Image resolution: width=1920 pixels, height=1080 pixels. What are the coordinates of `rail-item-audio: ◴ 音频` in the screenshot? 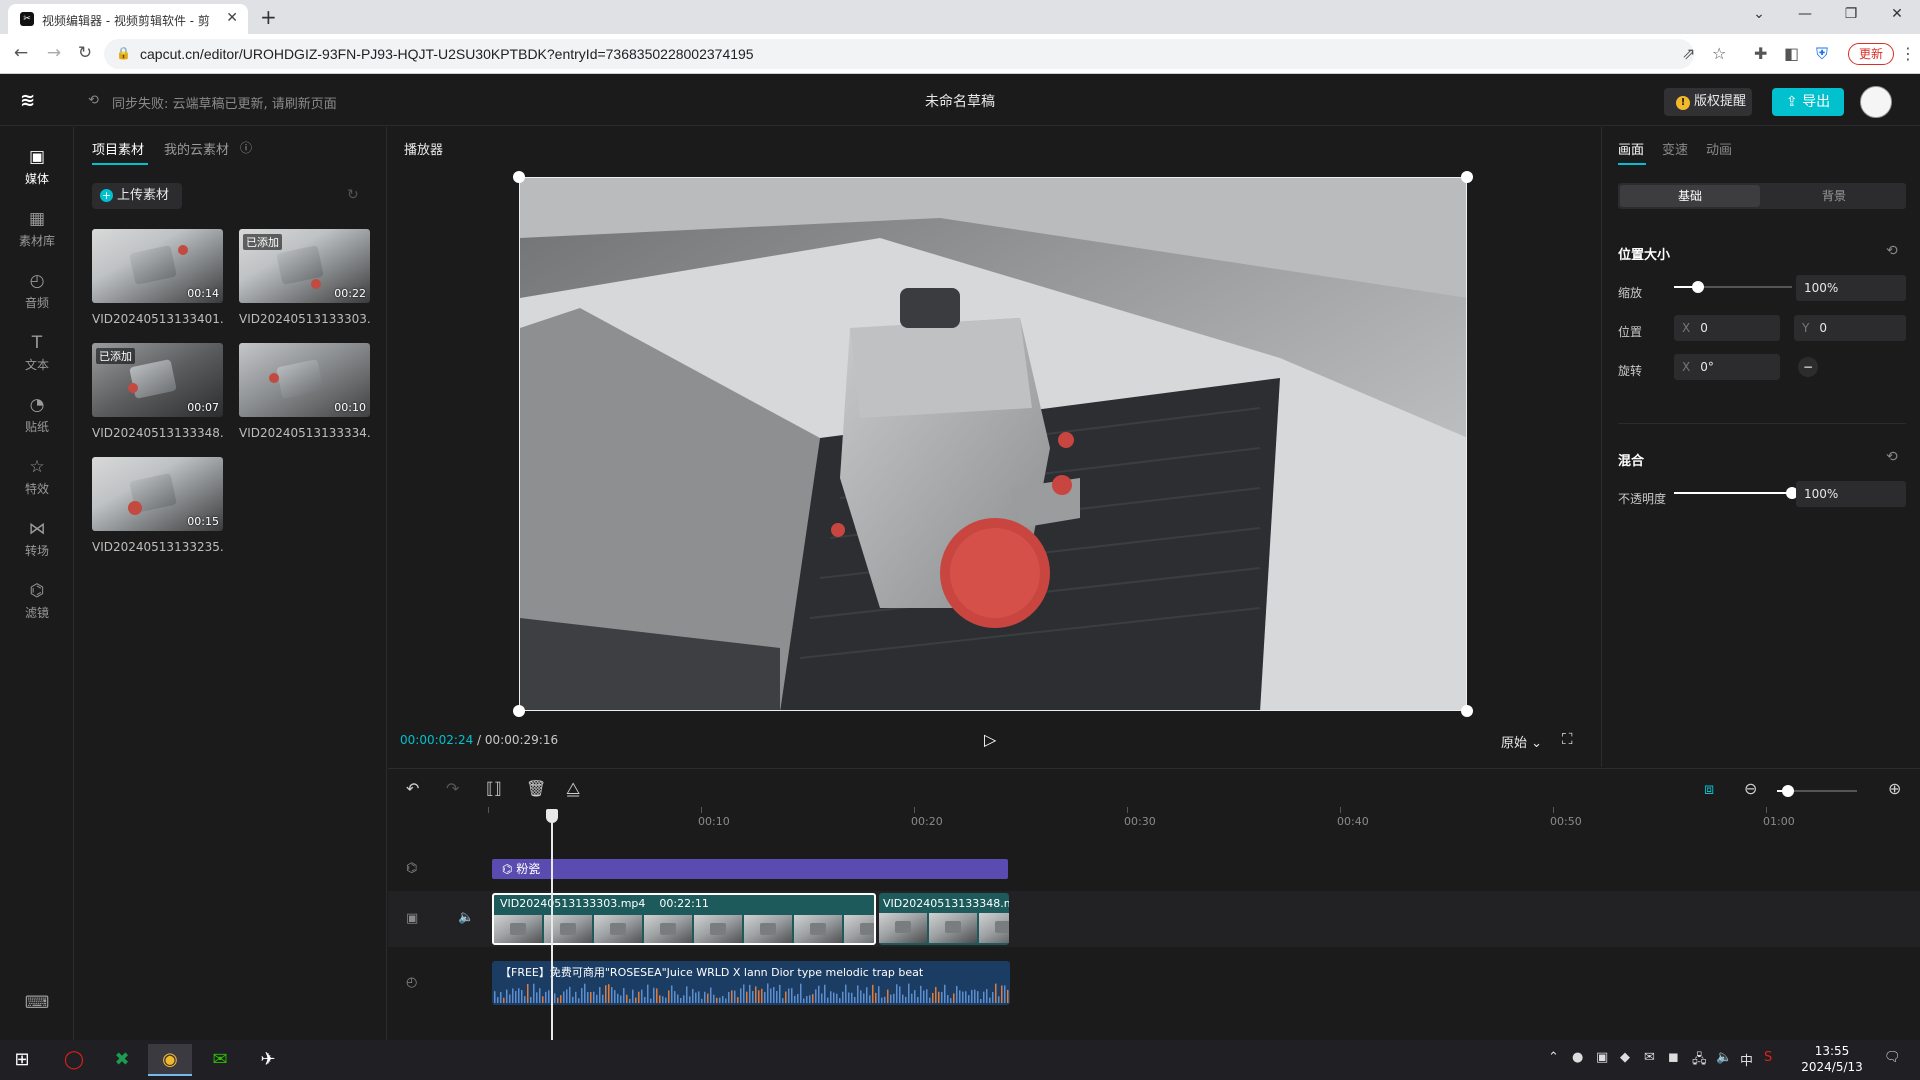 It's located at (37, 291).